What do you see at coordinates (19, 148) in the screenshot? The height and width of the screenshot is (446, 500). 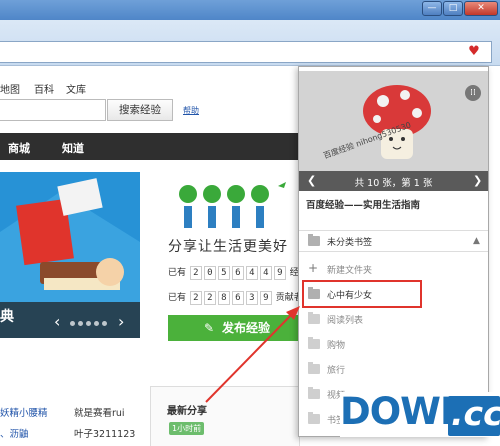 I see `nav-item-mall: 商城` at bounding box center [19, 148].